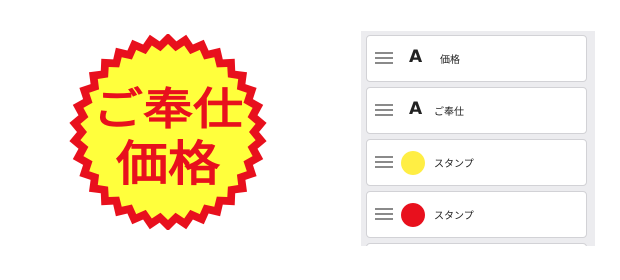 This screenshot has height=280, width=620. I want to click on layer-row-partial, so click(476, 244).